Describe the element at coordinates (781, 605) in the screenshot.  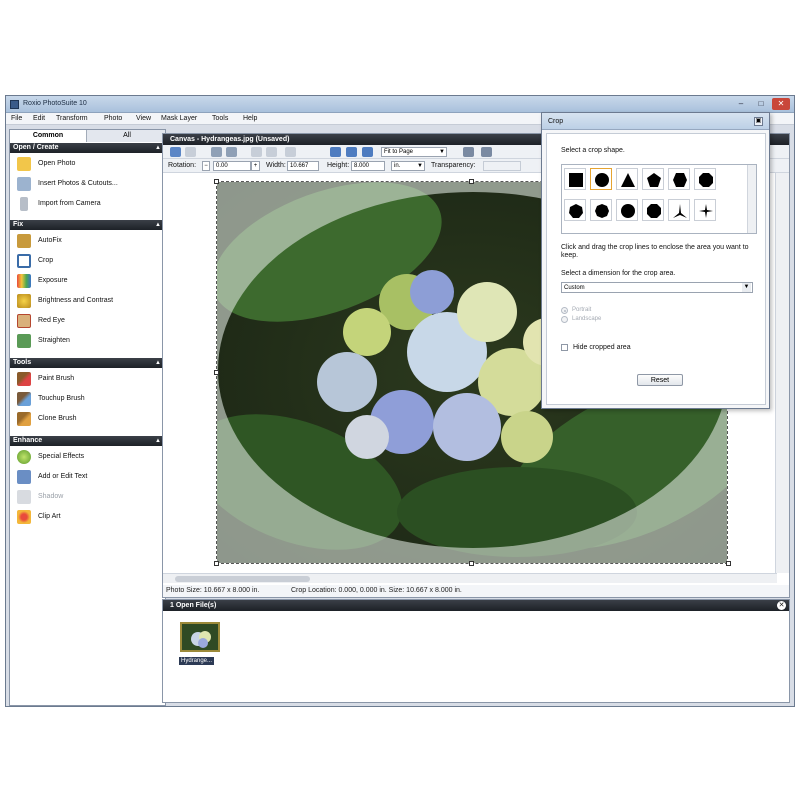
I see `close-icon: ✕` at that location.